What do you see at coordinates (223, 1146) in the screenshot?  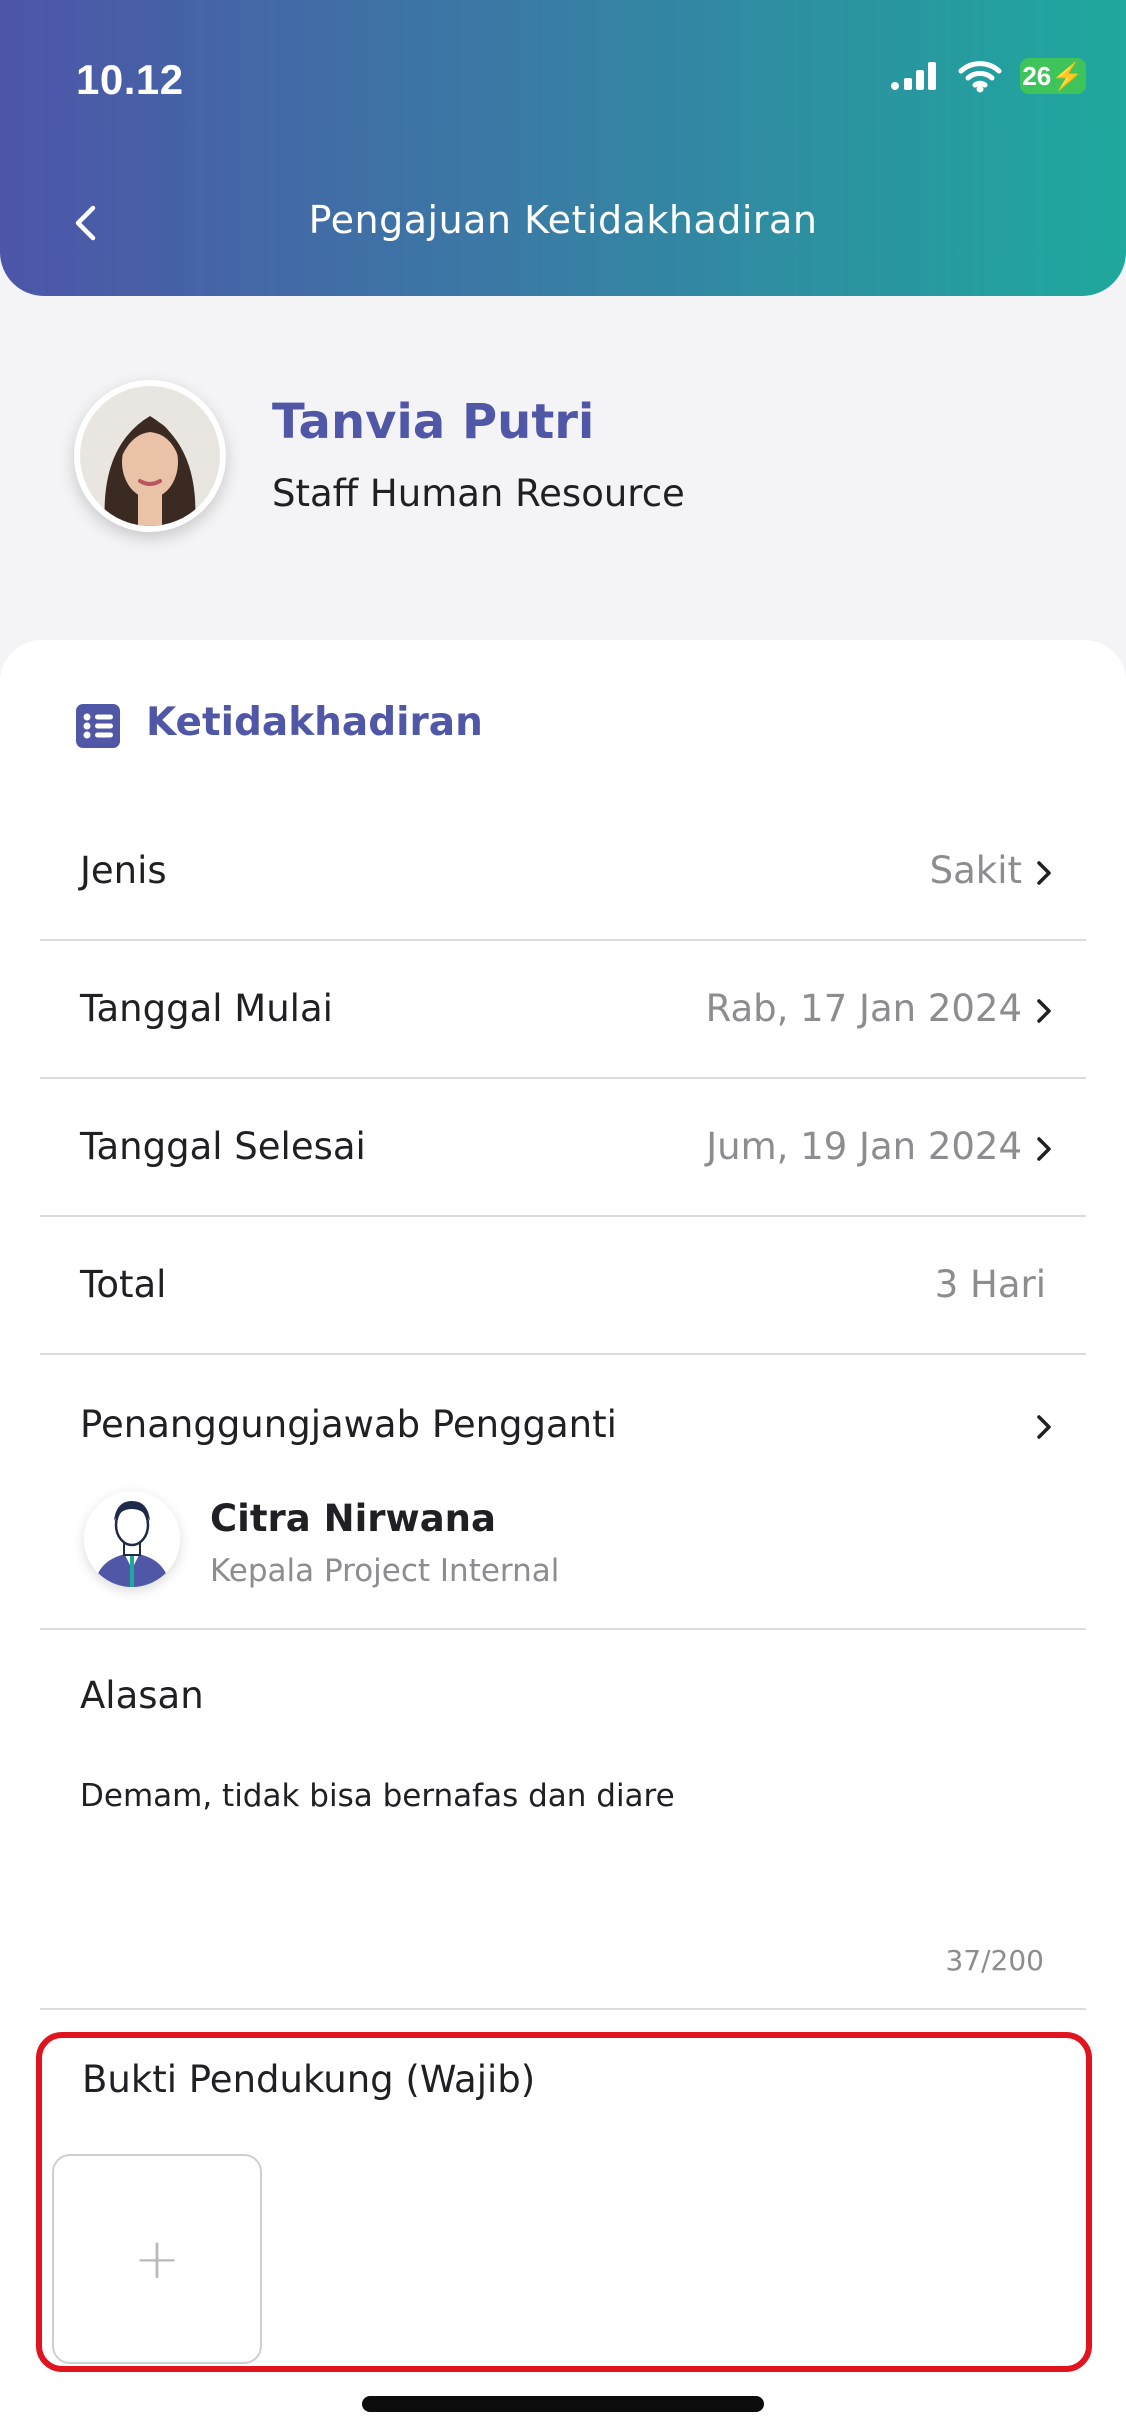 I see `end-date-label: Tanggal Selesai` at bounding box center [223, 1146].